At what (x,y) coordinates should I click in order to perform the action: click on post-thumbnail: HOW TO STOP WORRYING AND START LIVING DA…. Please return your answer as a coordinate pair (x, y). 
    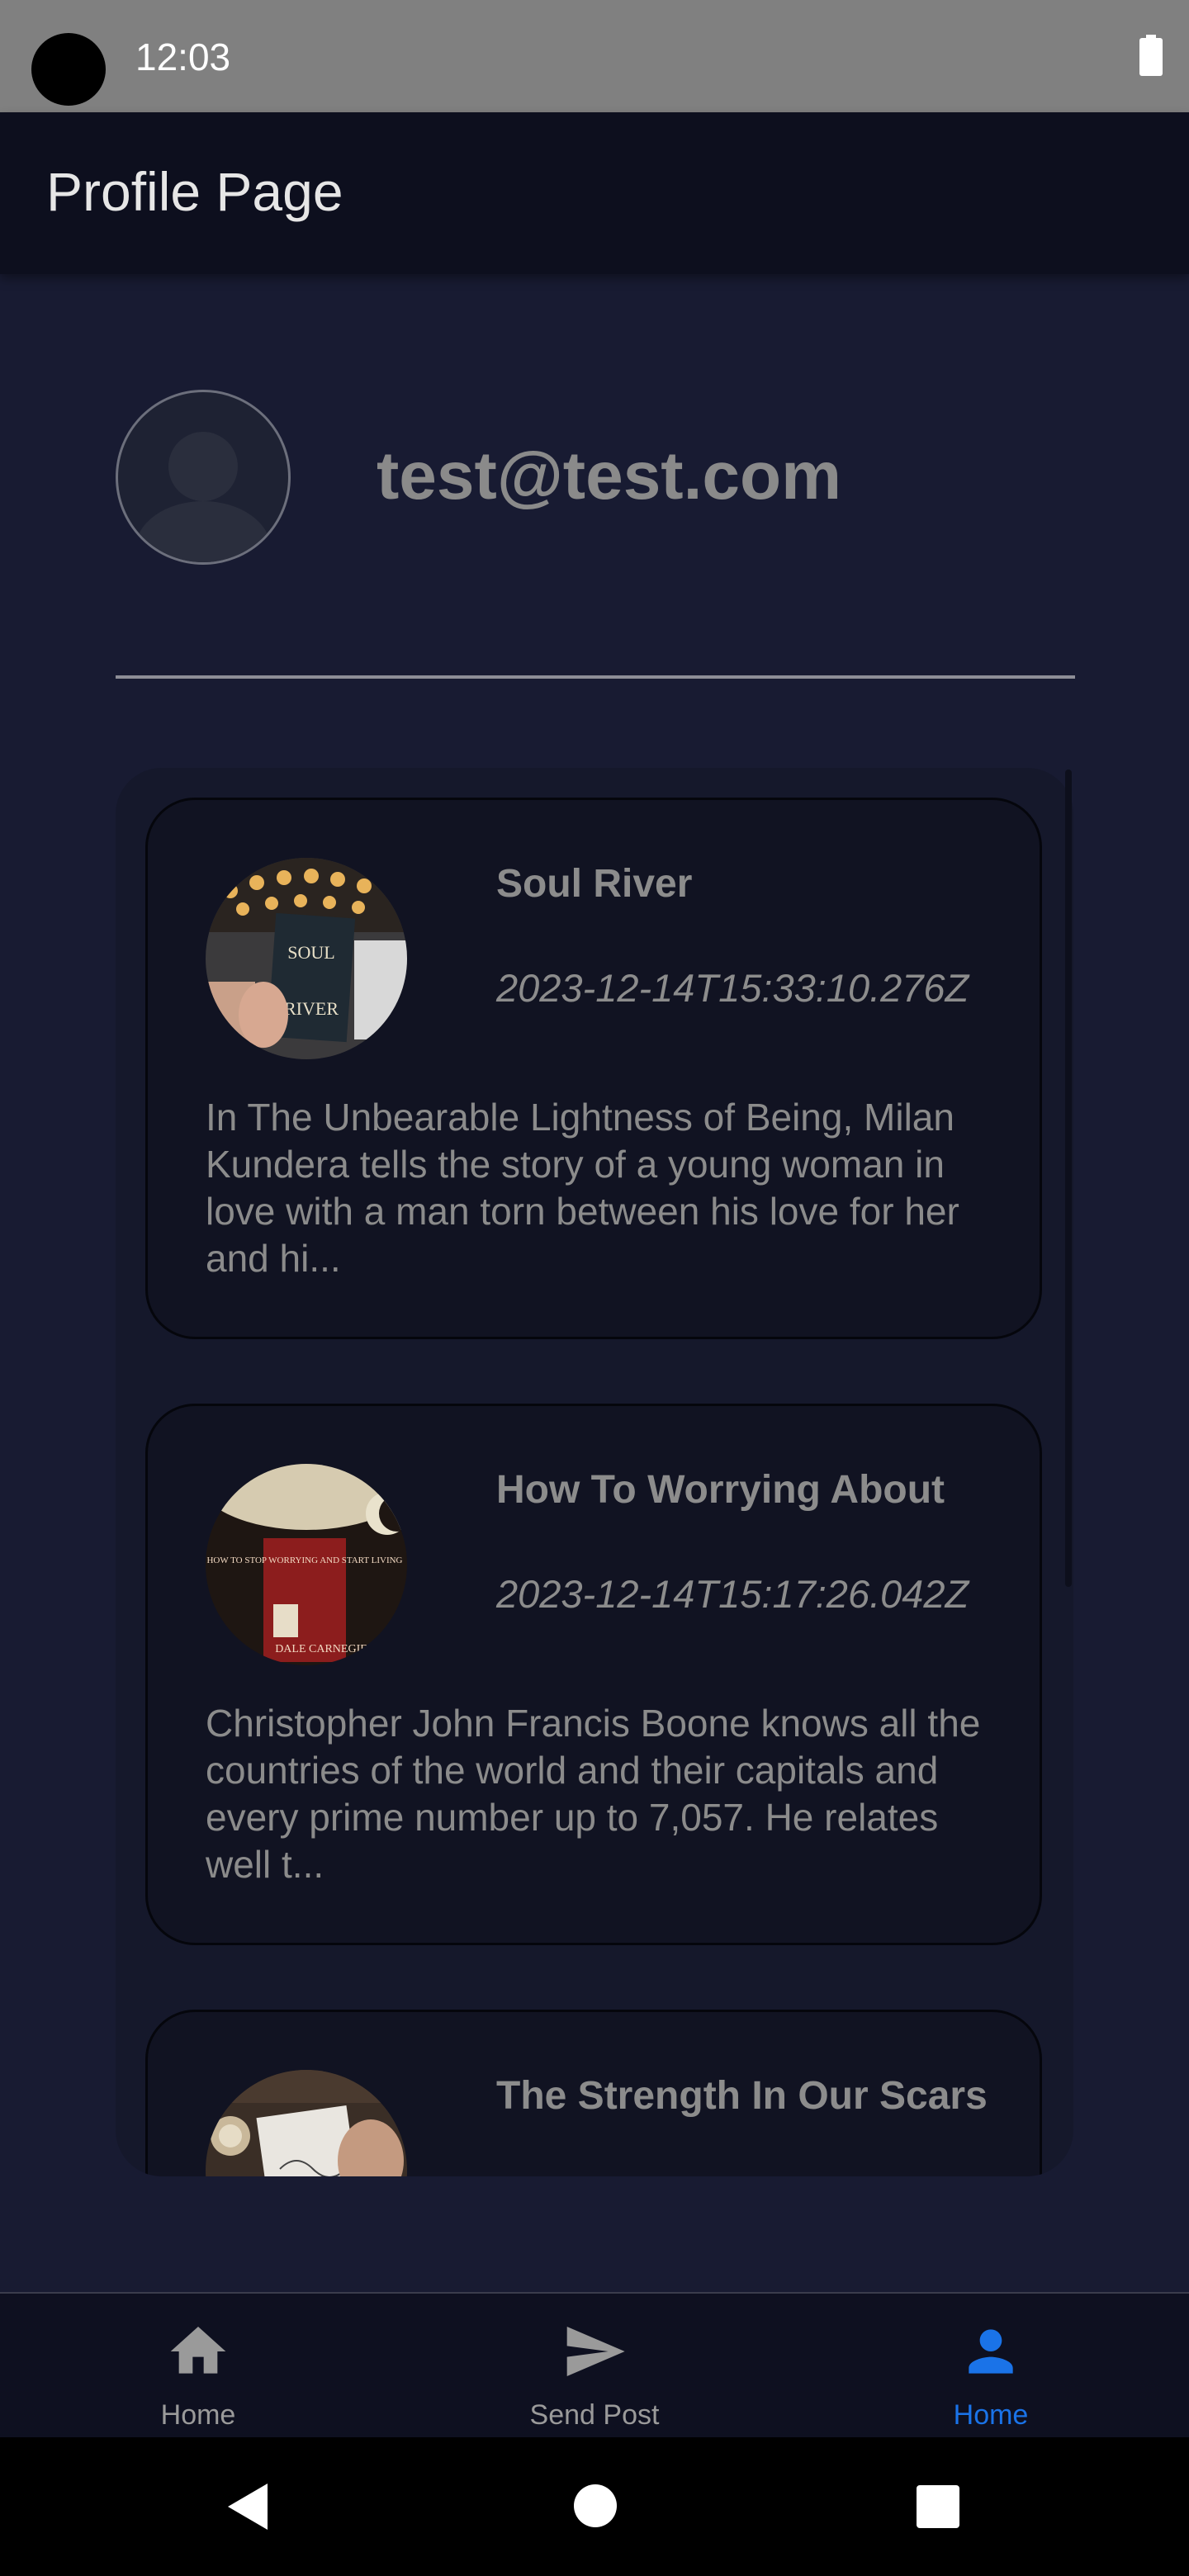
    Looking at the image, I should click on (306, 1564).